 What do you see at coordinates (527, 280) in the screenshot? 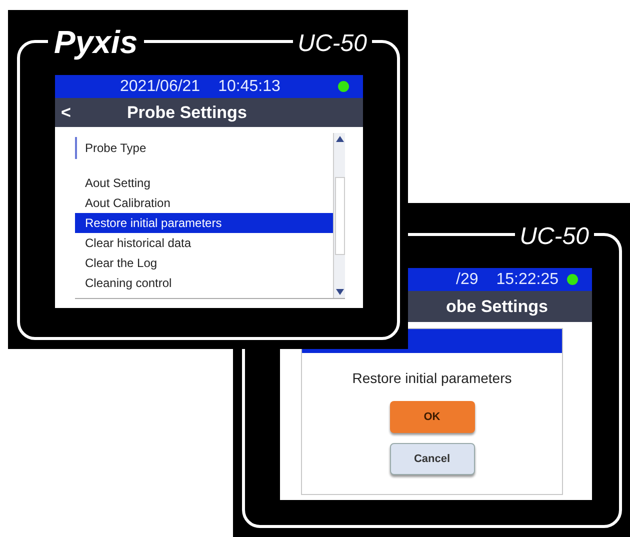
I see `time-text: 15:22:25` at bounding box center [527, 280].